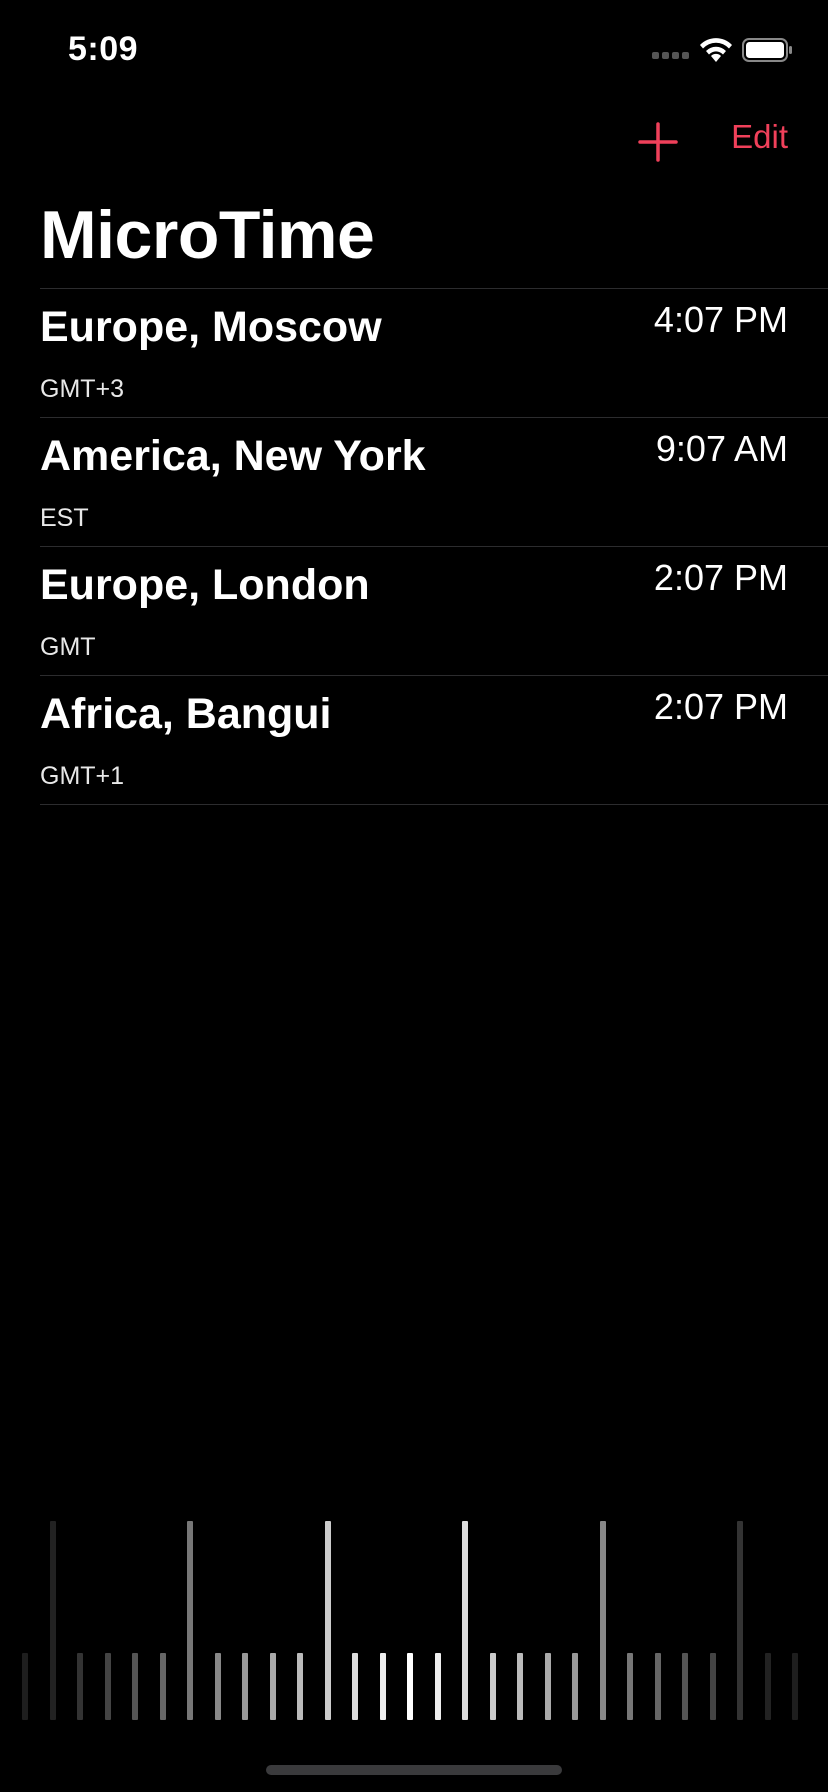 This screenshot has width=828, height=1792. I want to click on wifi-icon, so click(716, 50).